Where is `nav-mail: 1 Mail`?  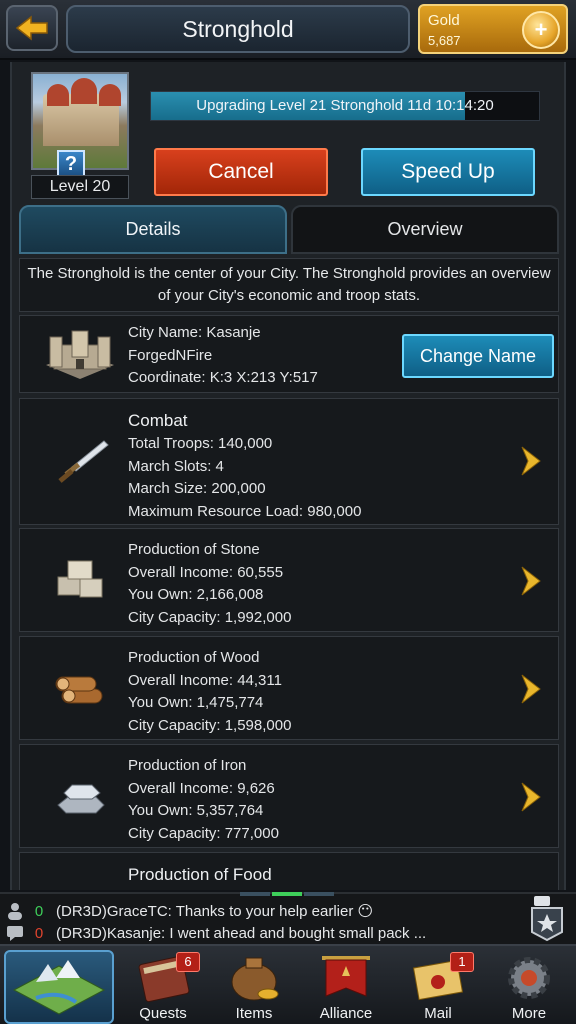
nav-mail: 1 Mail is located at coordinates (438, 987).